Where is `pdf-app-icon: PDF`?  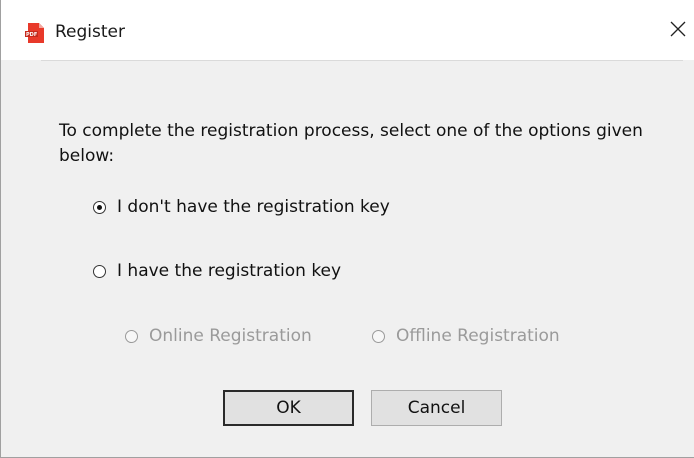 pdf-app-icon: PDF is located at coordinates (36, 33).